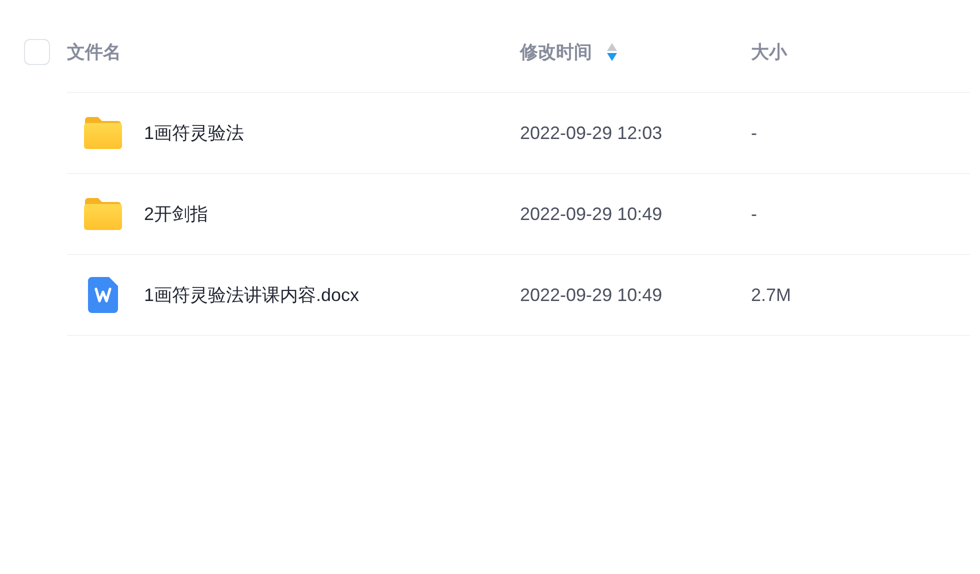 The height and width of the screenshot is (574, 980). Describe the element at coordinates (332, 295) in the screenshot. I see `file-name: 1画符灵验法讲课内容.docx` at that location.